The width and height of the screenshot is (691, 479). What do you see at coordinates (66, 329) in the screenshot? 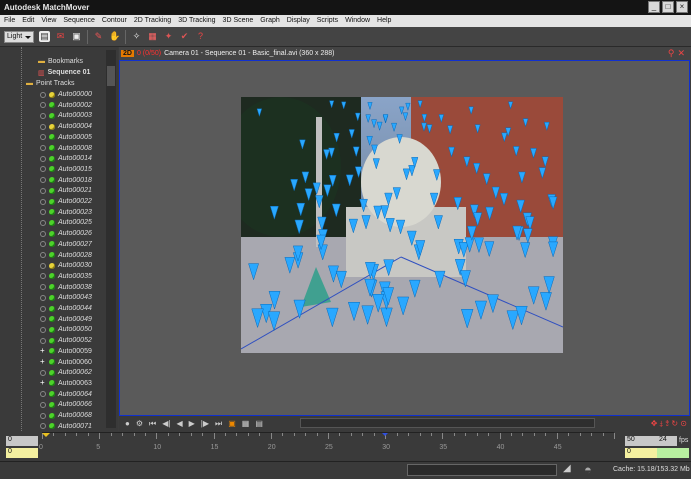
I see `track-item: Auto00050` at bounding box center [66, 329].